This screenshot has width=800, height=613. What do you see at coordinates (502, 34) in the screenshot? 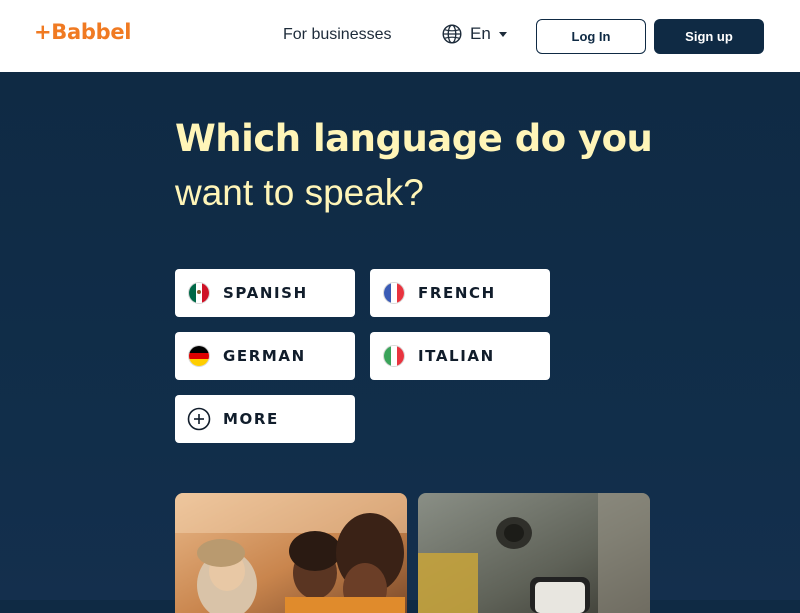
I see `caret-down-icon` at bounding box center [502, 34].